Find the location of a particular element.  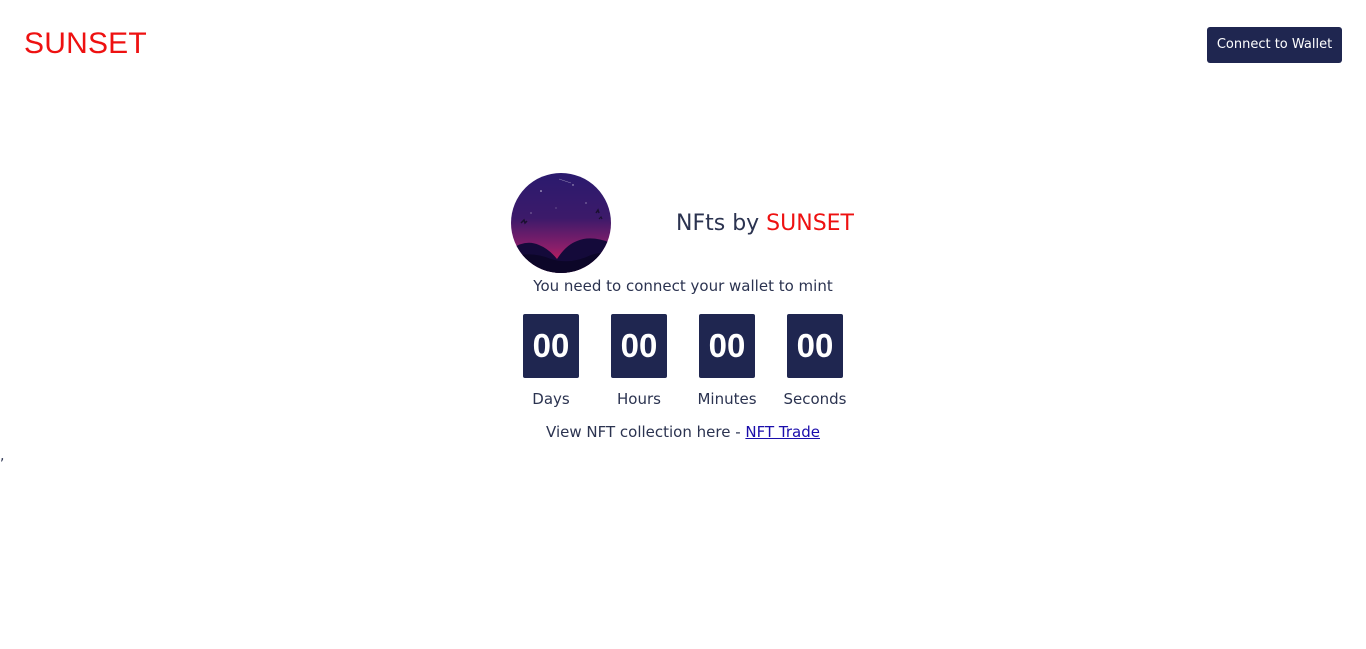

countdown-seconds-value: 00 is located at coordinates (815, 346).